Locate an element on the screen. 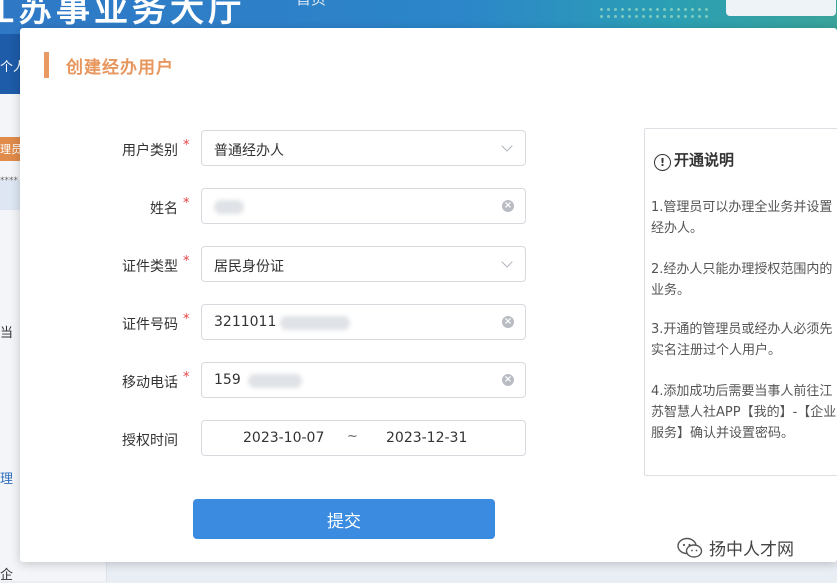 The height and width of the screenshot is (583, 837). header-search-box is located at coordinates (781, 8).